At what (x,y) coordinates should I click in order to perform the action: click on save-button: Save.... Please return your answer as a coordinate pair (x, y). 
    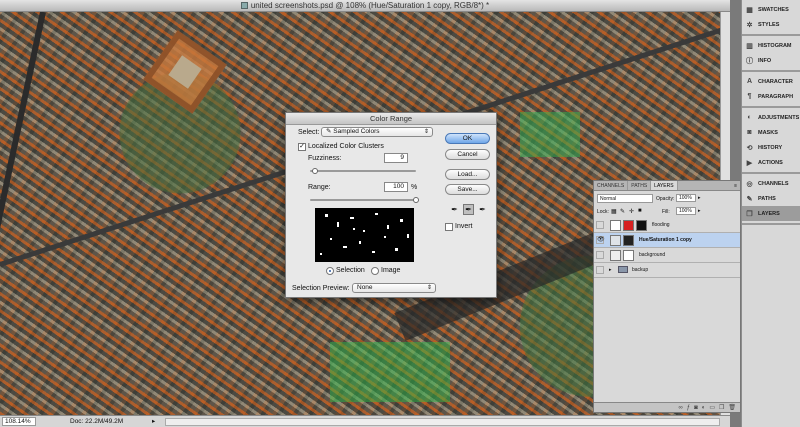
    Looking at the image, I should click on (467, 189).